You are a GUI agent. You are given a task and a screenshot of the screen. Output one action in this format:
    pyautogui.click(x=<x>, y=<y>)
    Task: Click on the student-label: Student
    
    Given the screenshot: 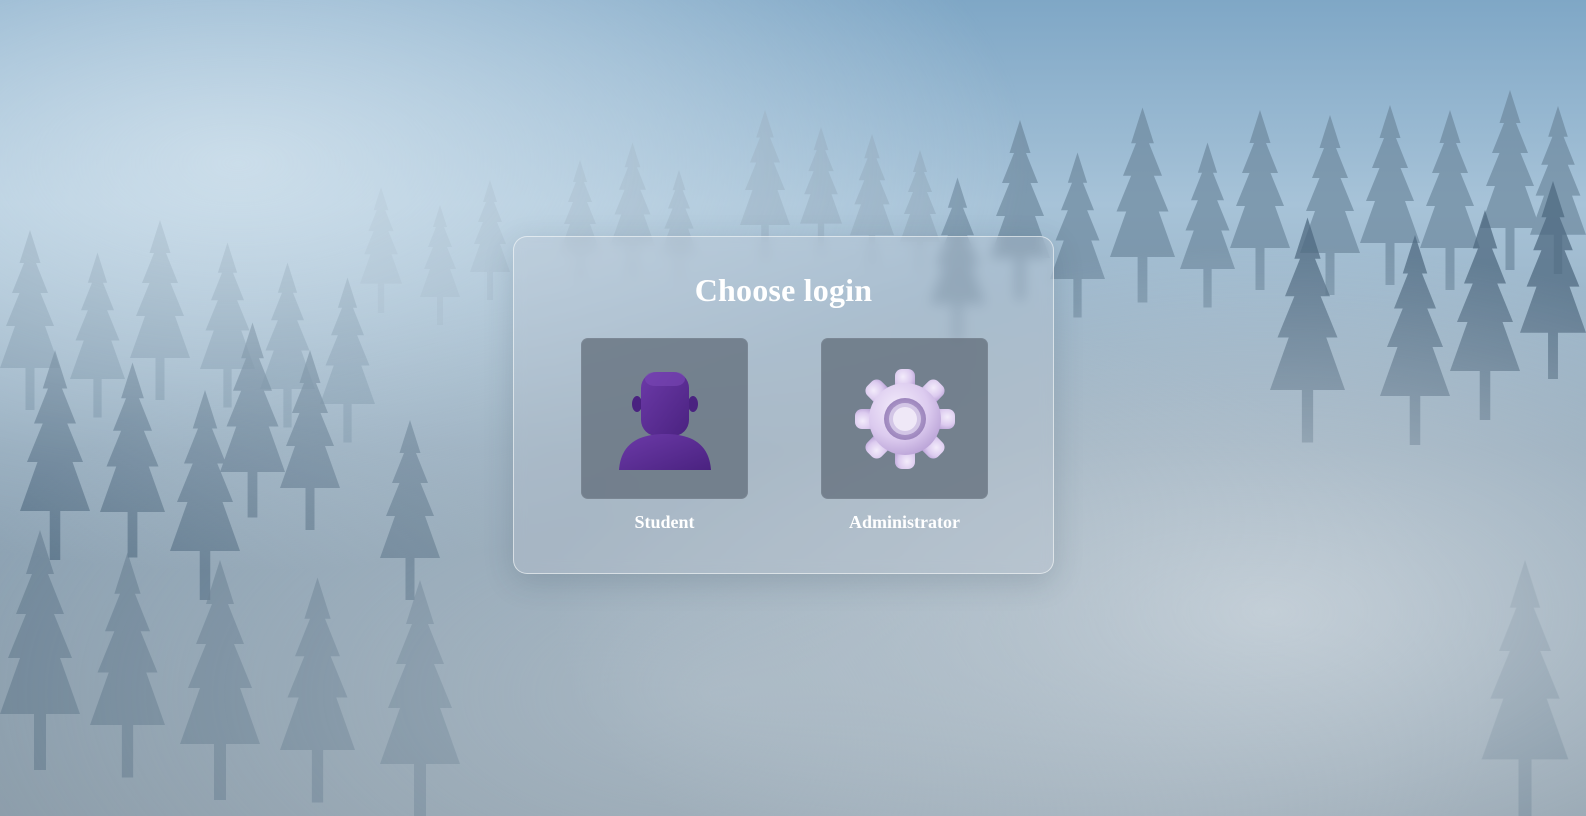 What is the action you would take?
    pyautogui.click(x=664, y=522)
    